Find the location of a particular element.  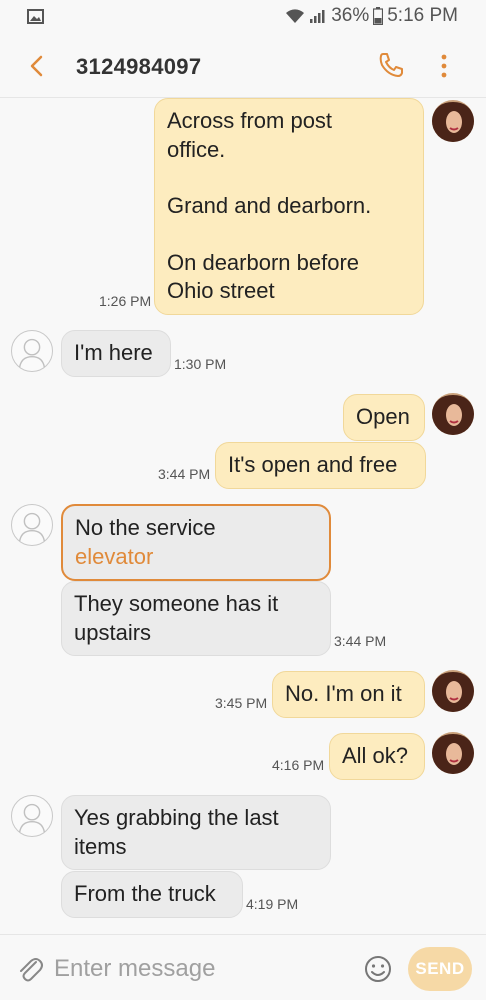

message-text: From the truck is located at coordinates (145, 893).